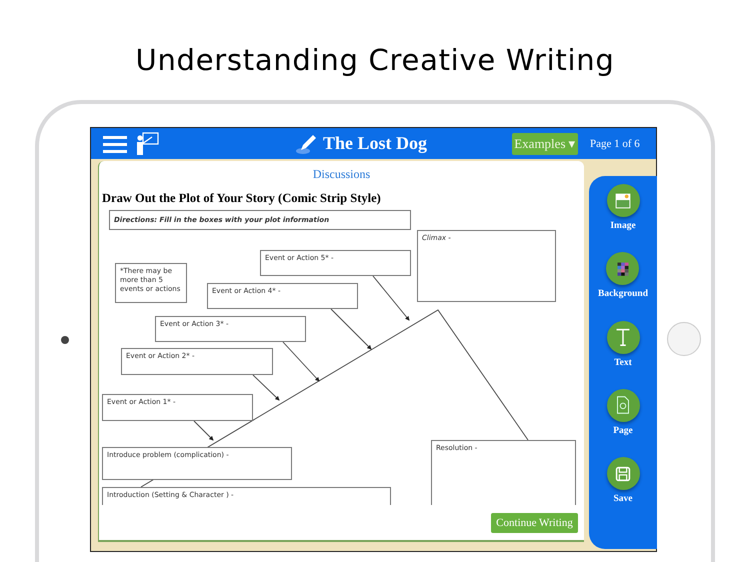 The height and width of the screenshot is (562, 750). I want to click on page-indicator: Page 1 of 6, so click(615, 144).